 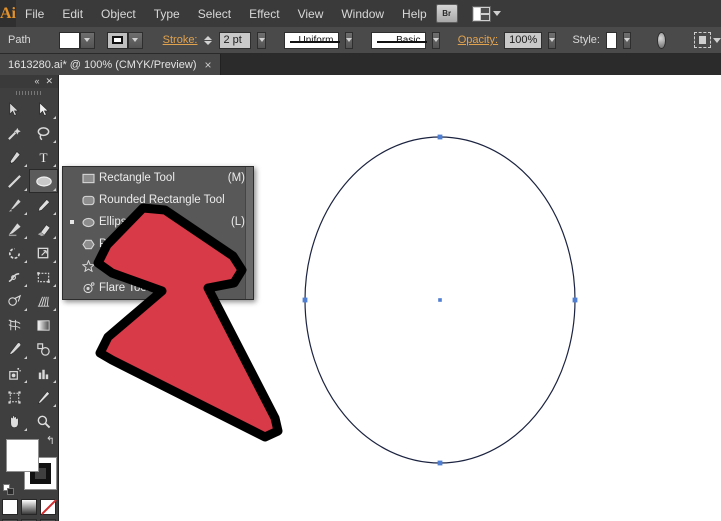 What do you see at coordinates (88, 178) in the screenshot?
I see `rectangle-icon` at bounding box center [88, 178].